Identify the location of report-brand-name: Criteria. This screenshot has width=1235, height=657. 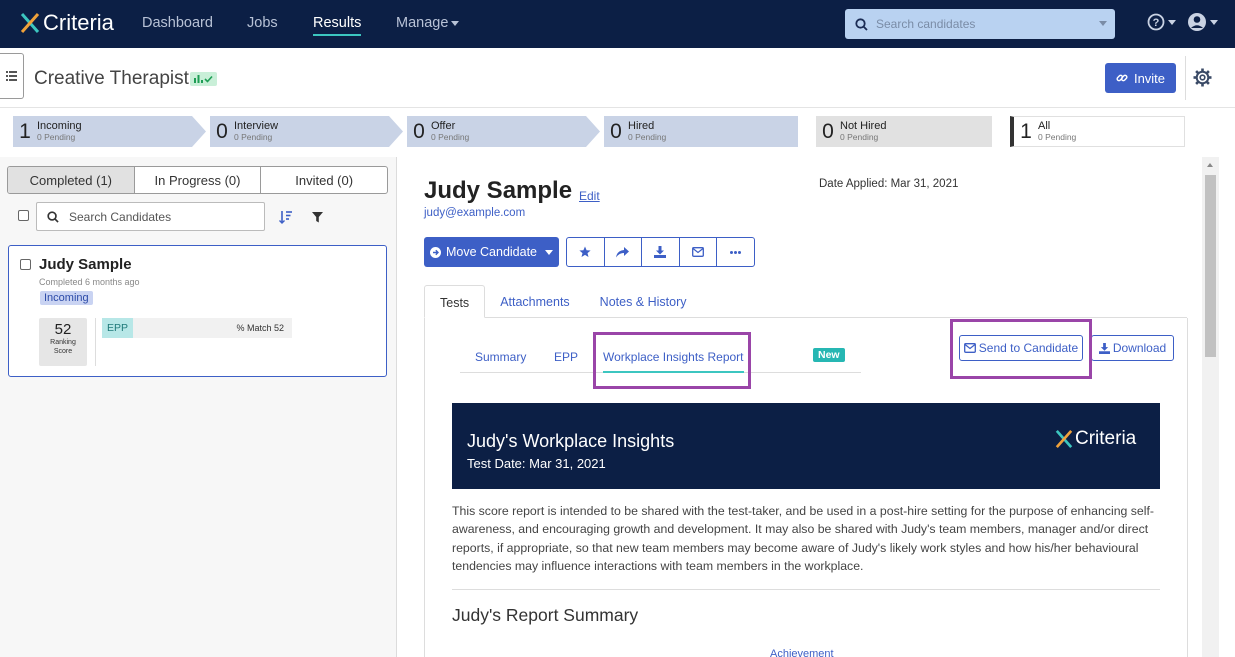
(1106, 438).